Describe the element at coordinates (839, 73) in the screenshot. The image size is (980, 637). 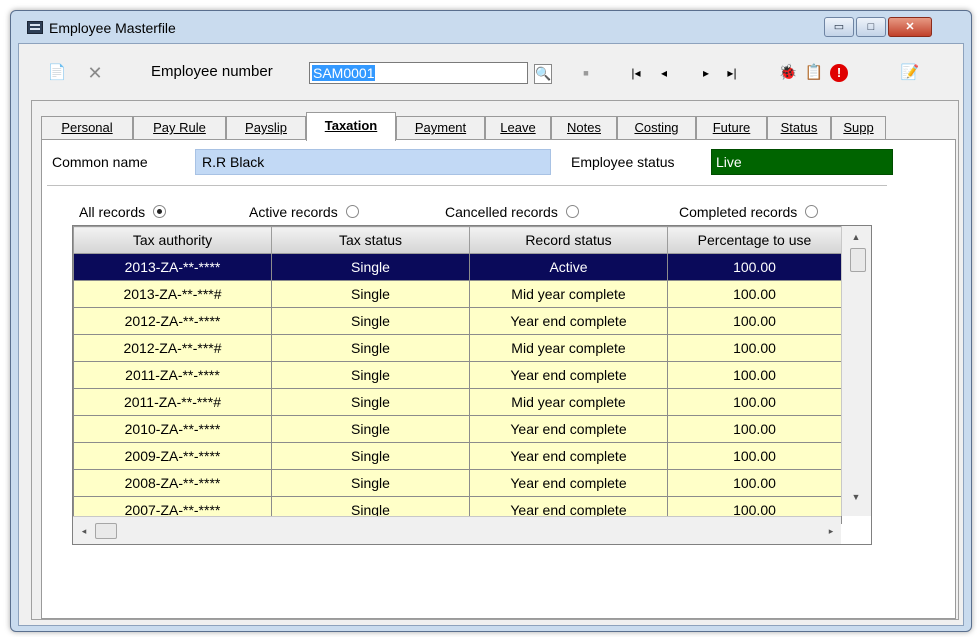
I see `alert-icon: !` at that location.